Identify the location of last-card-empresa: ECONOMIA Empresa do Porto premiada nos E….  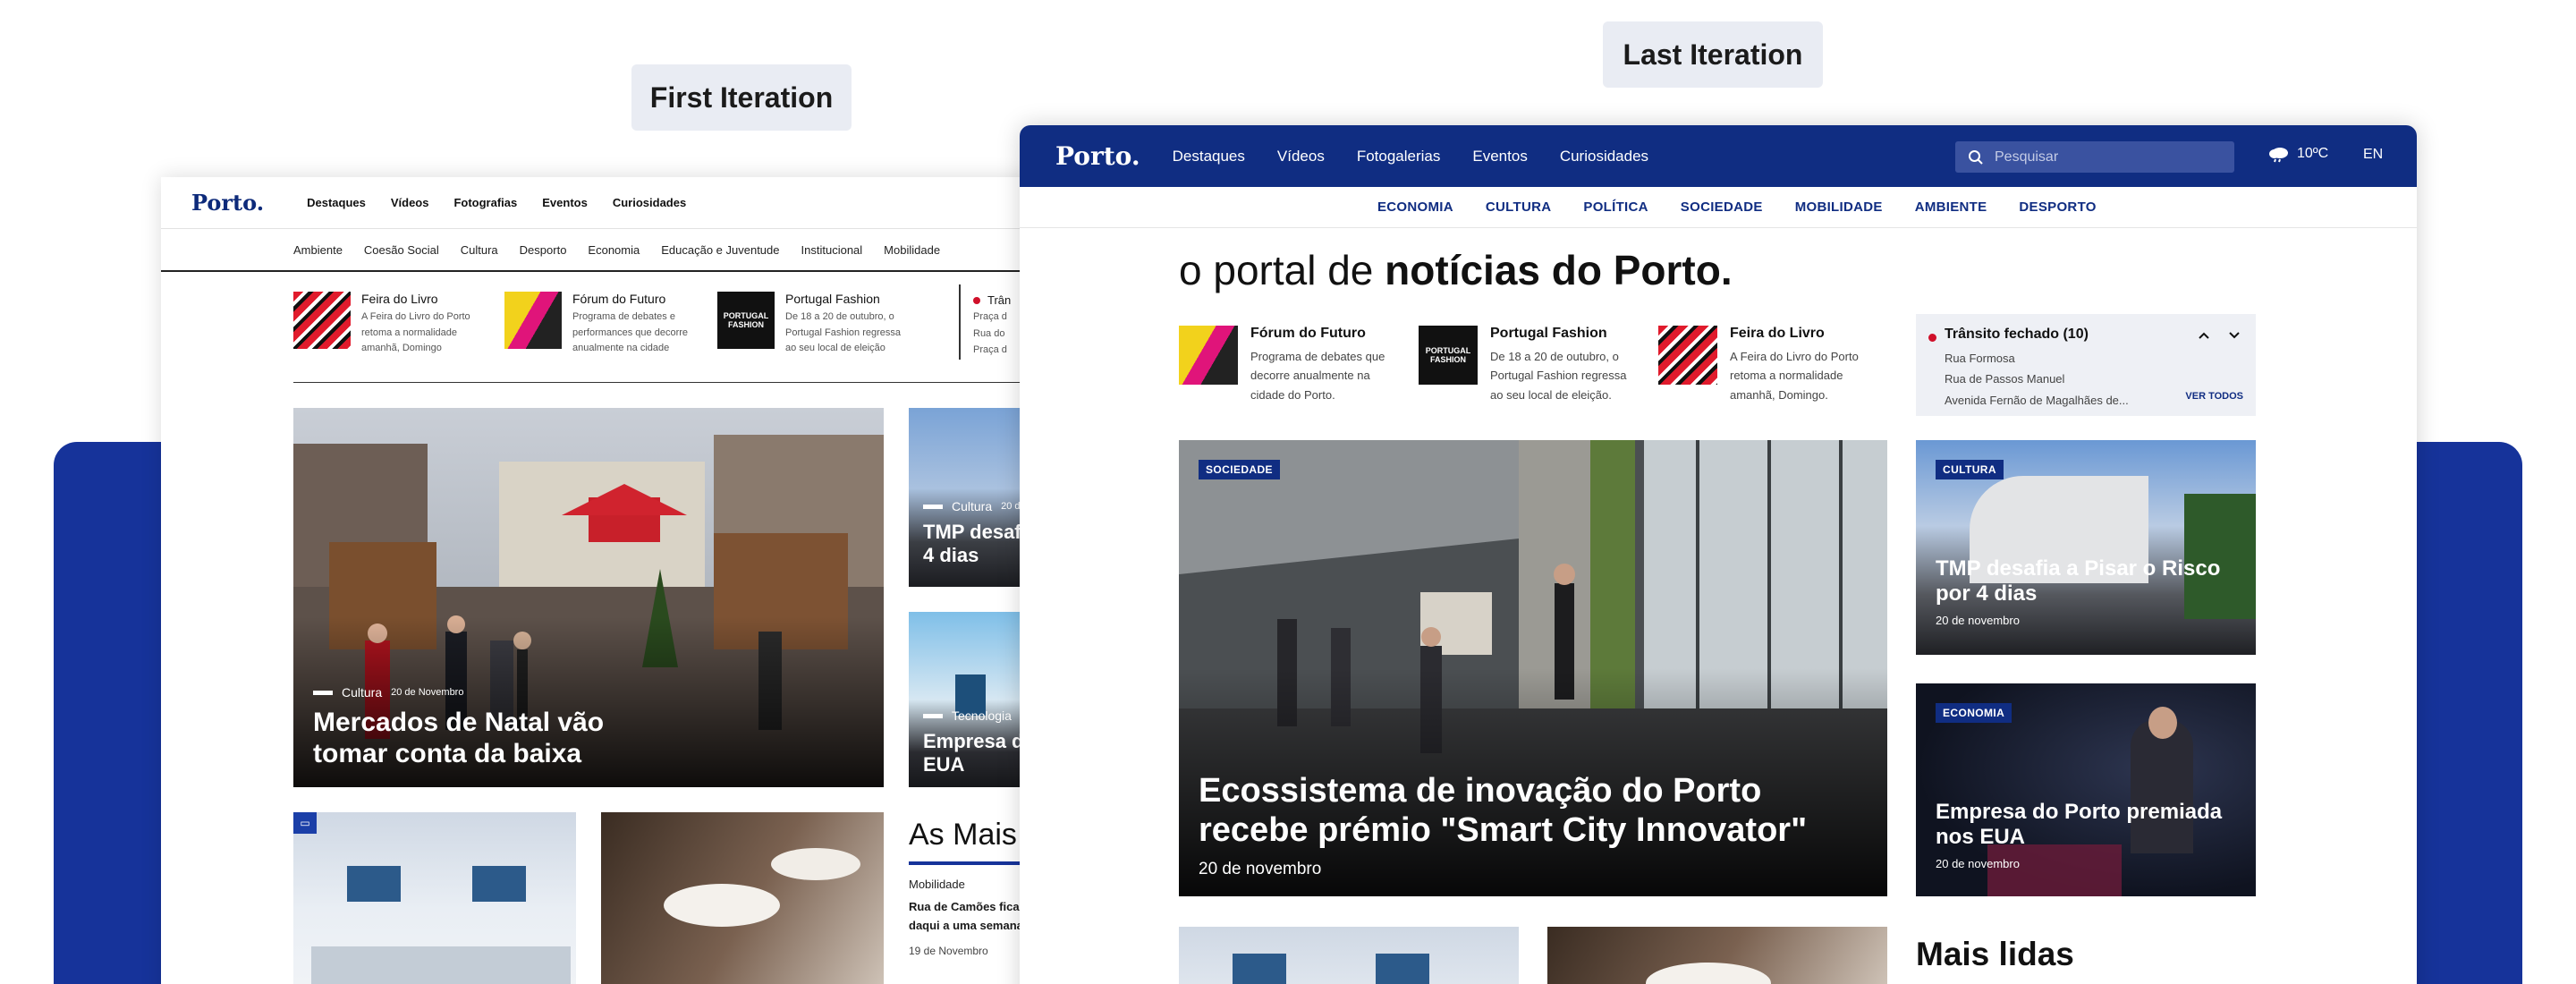
(2086, 789).